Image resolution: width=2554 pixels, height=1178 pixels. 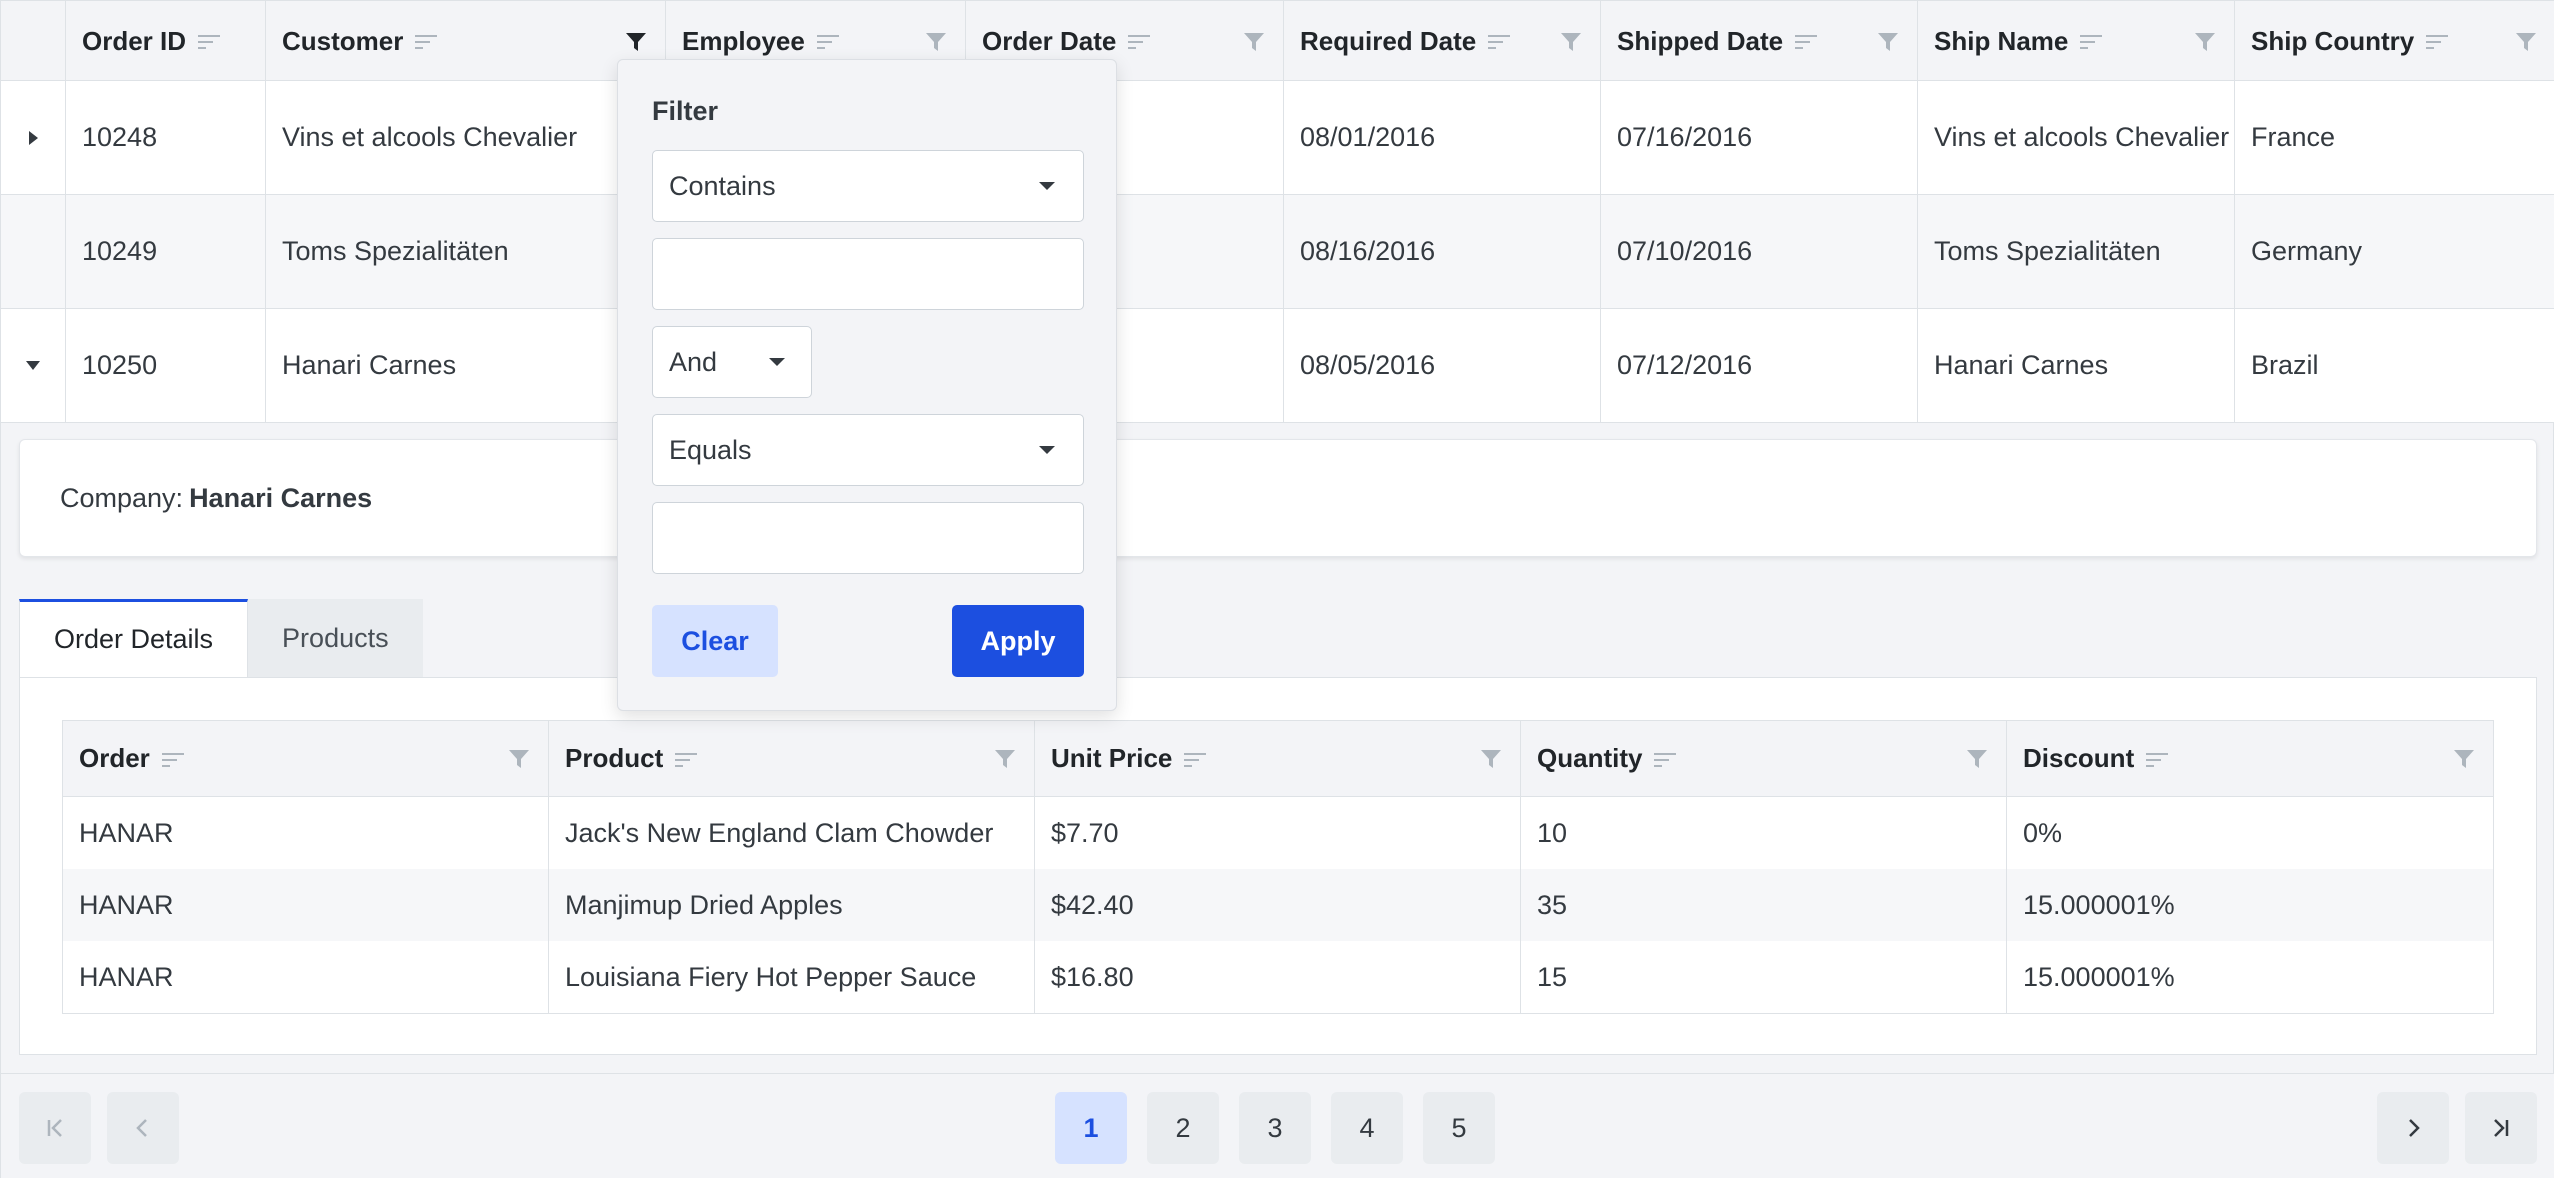 I want to click on prev-page-button, so click(x=143, y=1128).